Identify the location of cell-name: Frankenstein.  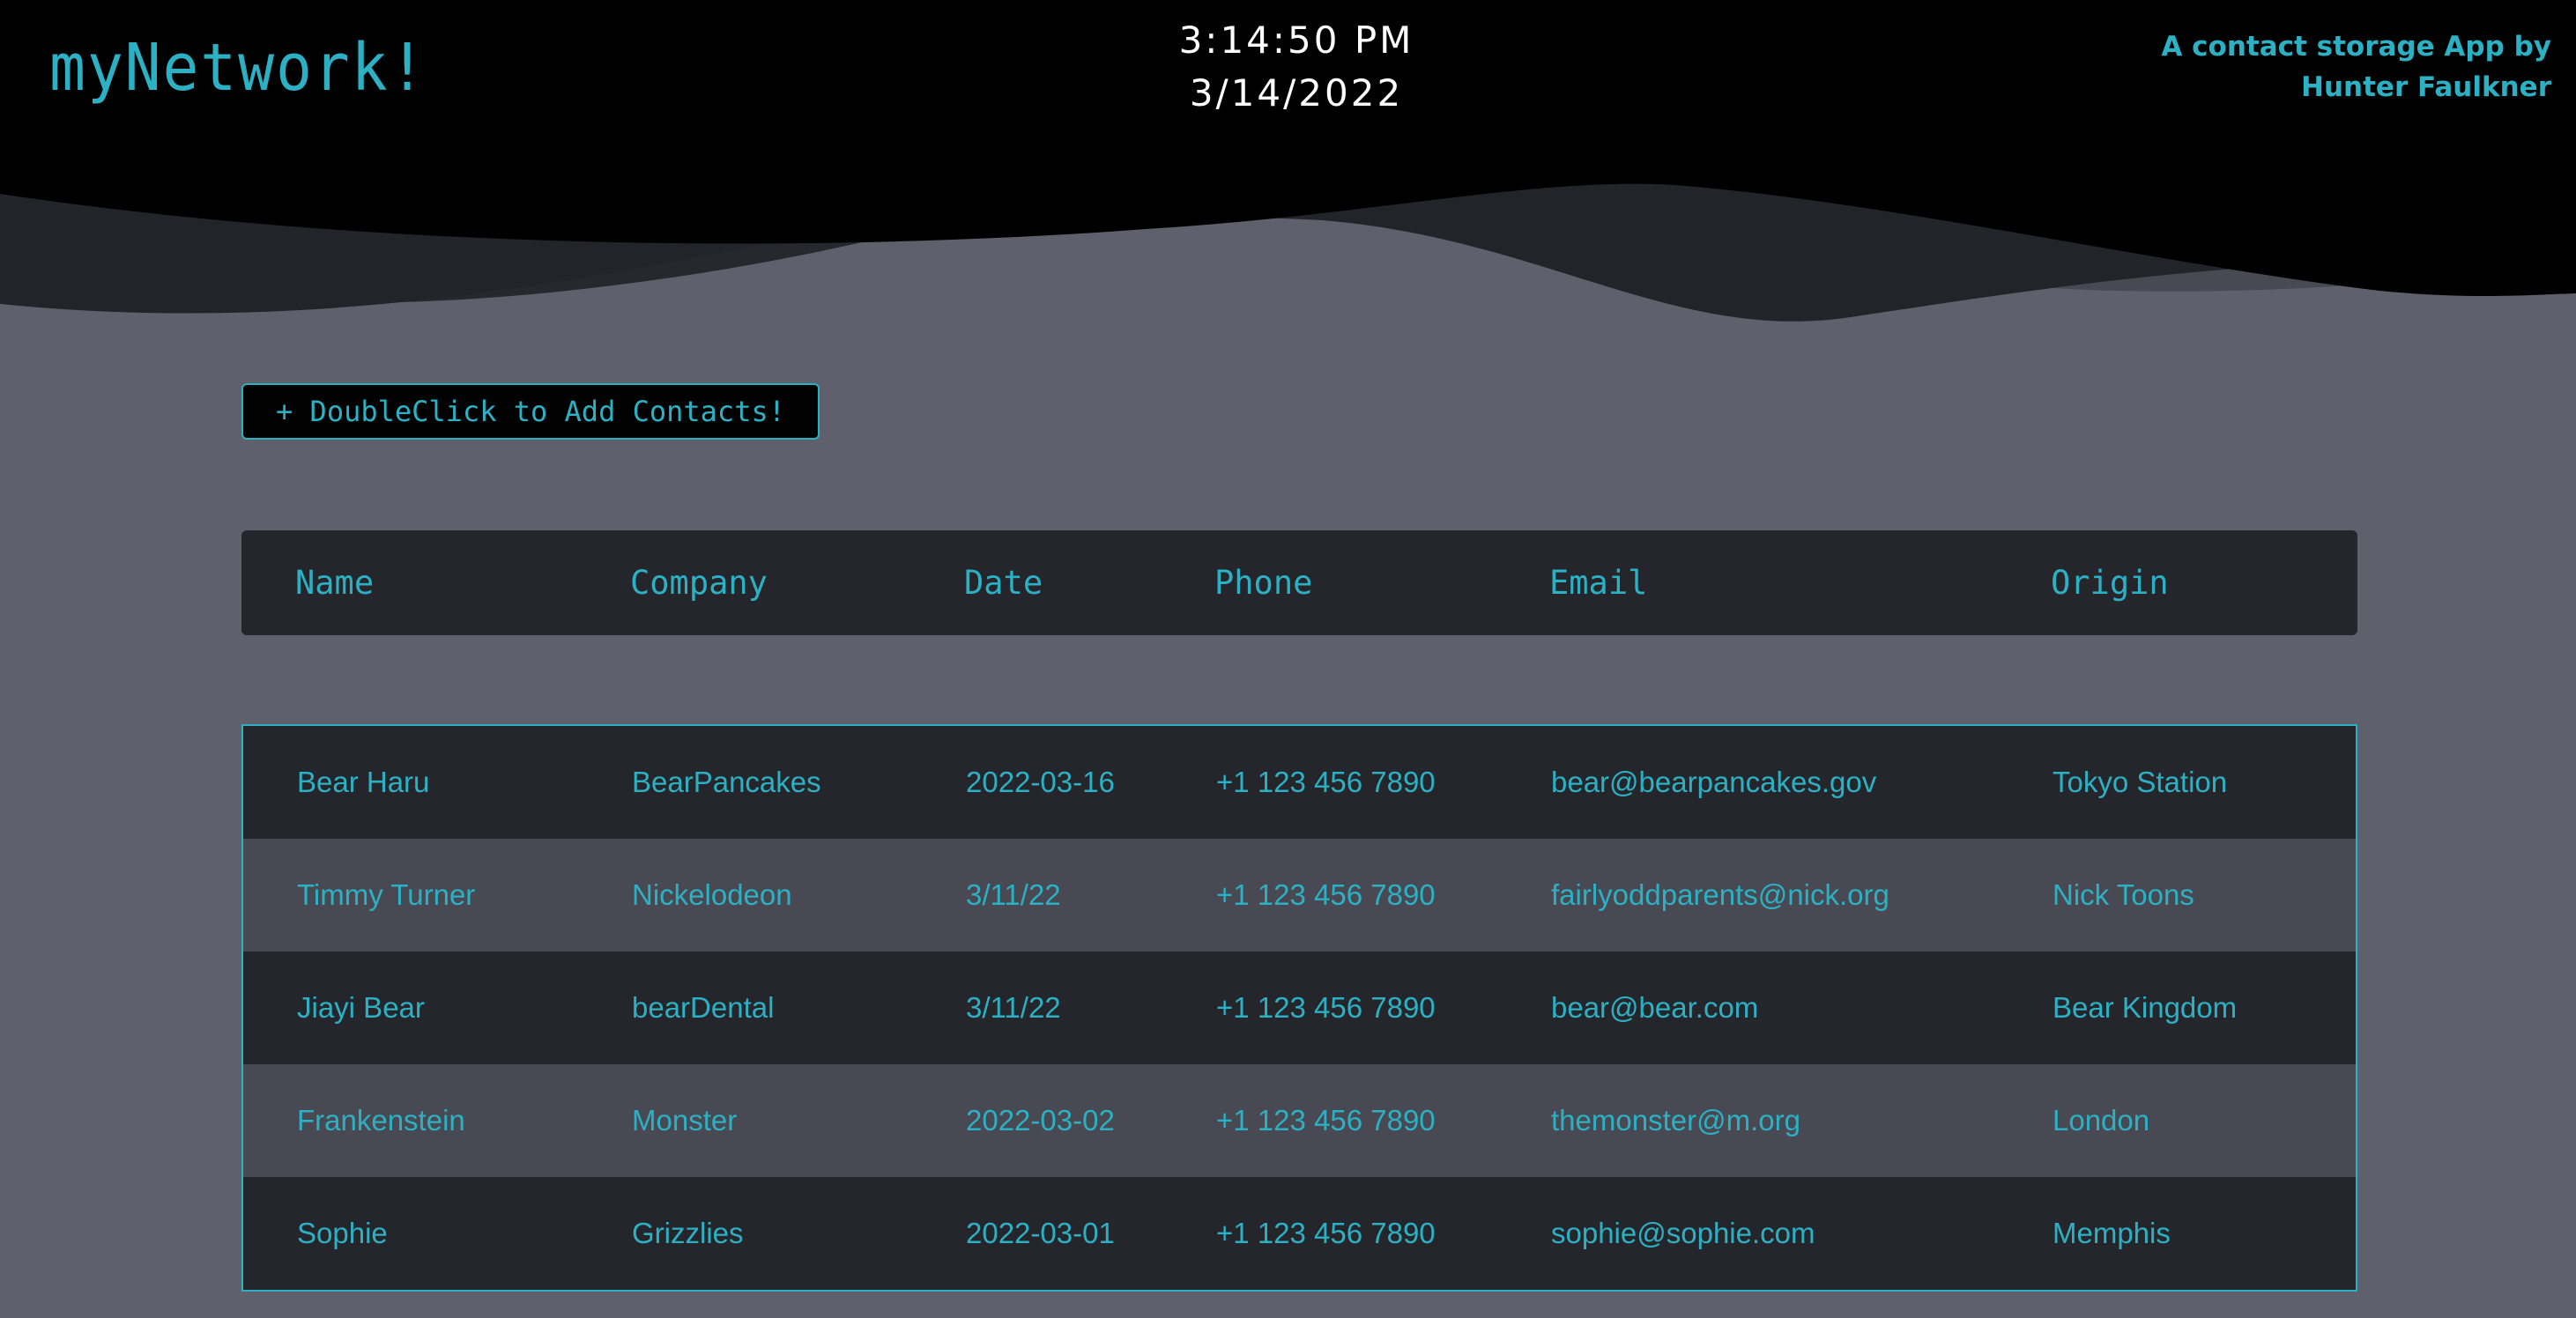
(381, 1120).